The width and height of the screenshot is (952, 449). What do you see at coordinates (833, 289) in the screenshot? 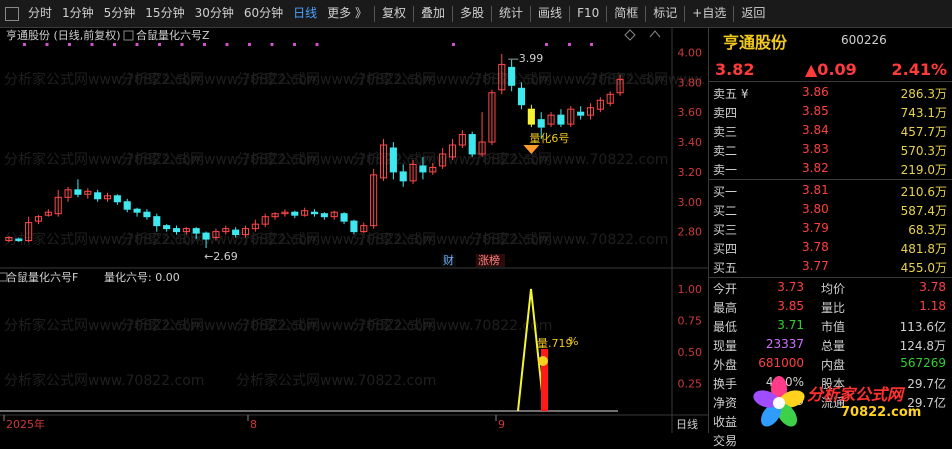
I see `stat-label: 均价` at bounding box center [833, 289].